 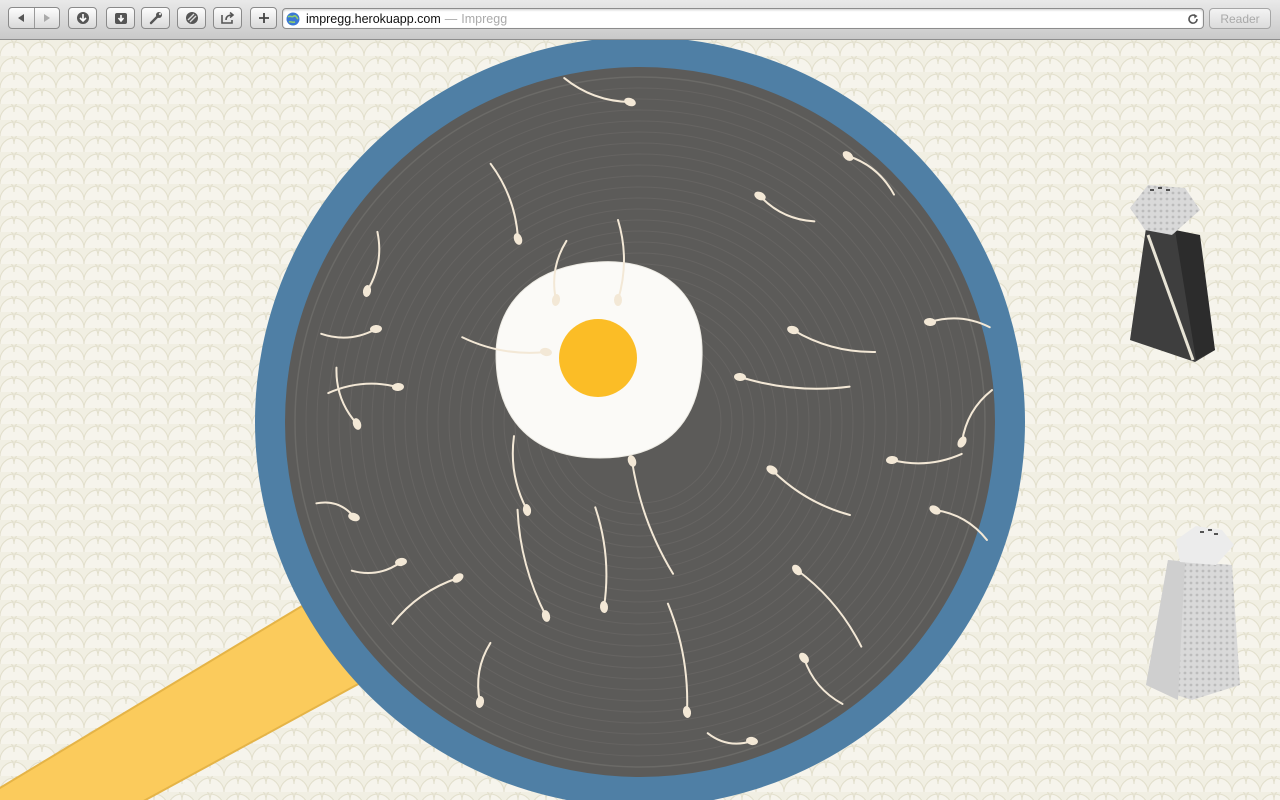 I want to click on share-icon, so click(x=227, y=17).